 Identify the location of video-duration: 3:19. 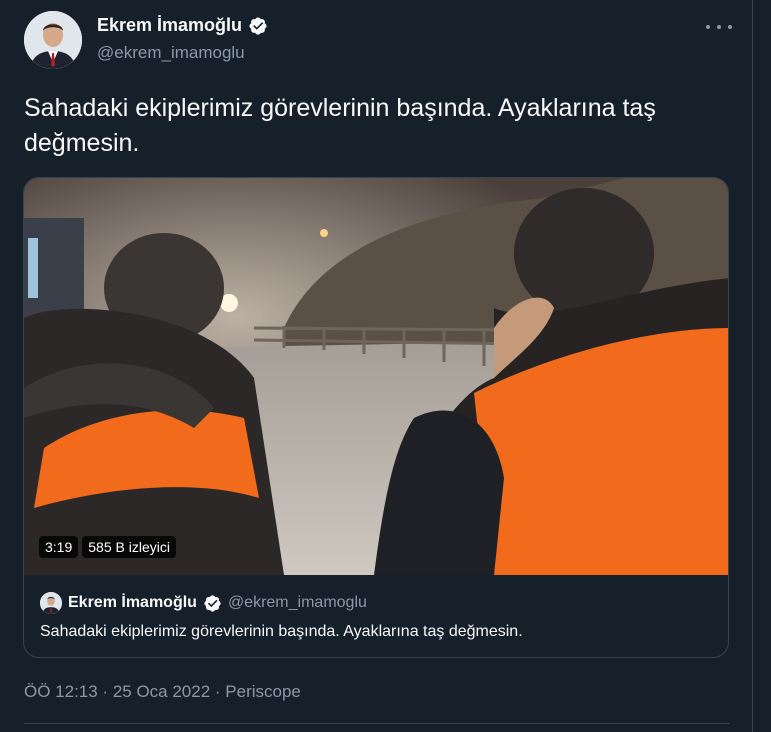
(59, 547).